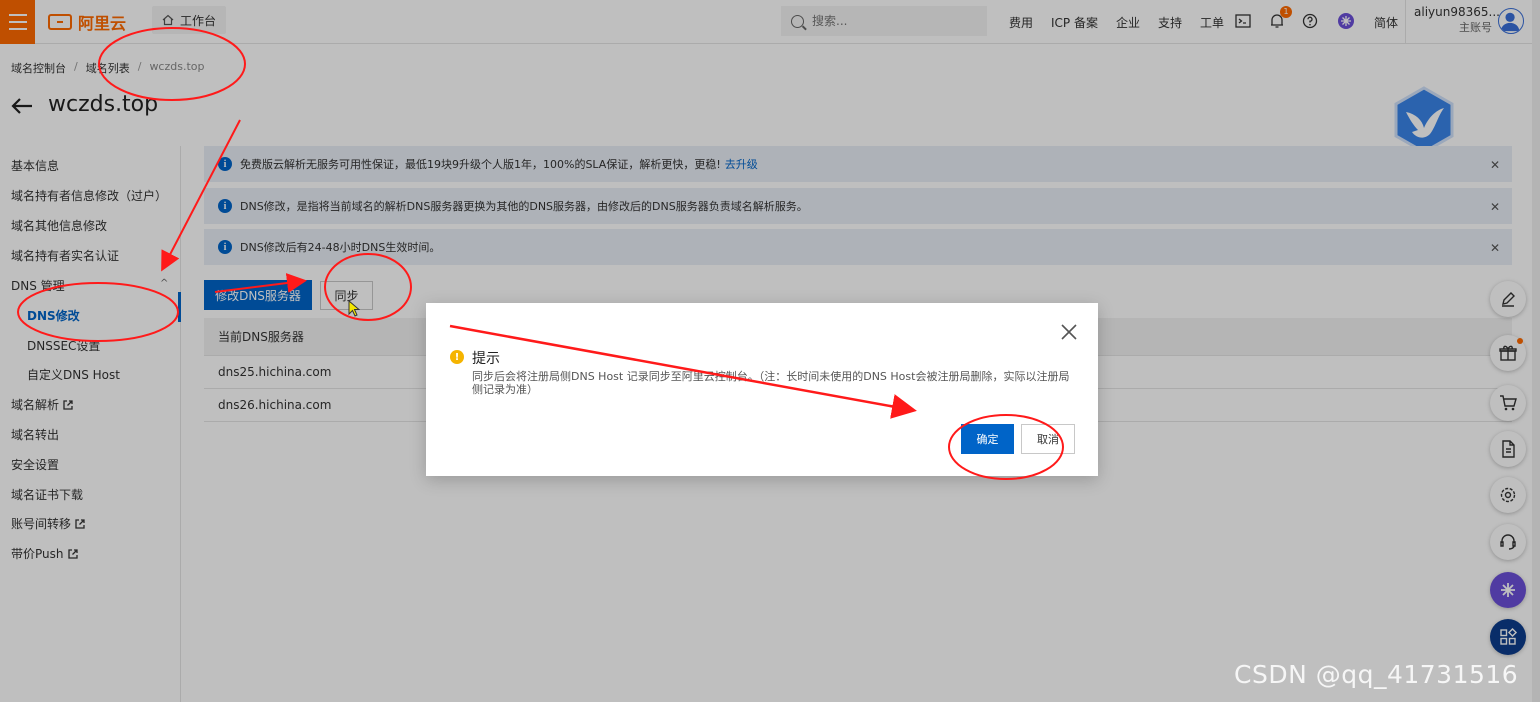  I want to click on dialog-title: 提示, so click(486, 359).